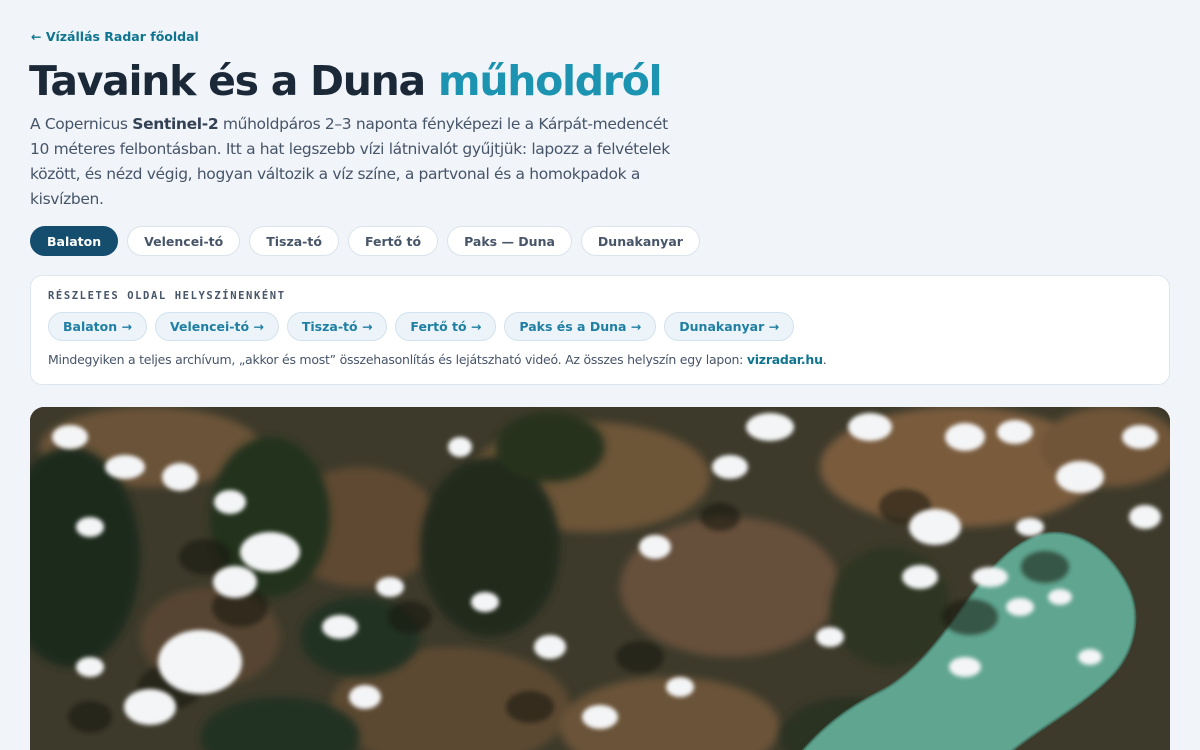  What do you see at coordinates (393, 241) in the screenshot?
I see `tab-ferto-to: Fertő tó` at bounding box center [393, 241].